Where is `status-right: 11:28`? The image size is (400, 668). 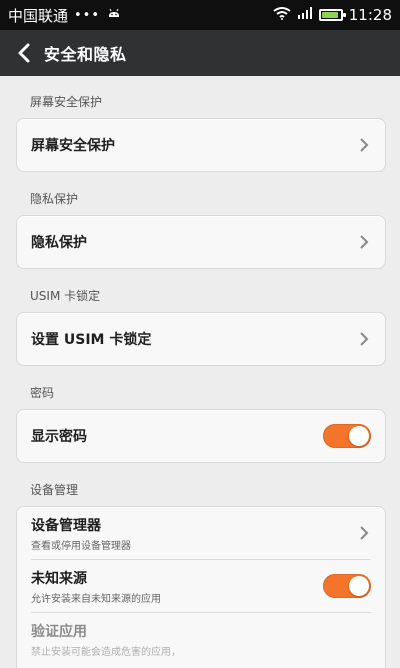 status-right: 11:28 is located at coordinates (332, 15).